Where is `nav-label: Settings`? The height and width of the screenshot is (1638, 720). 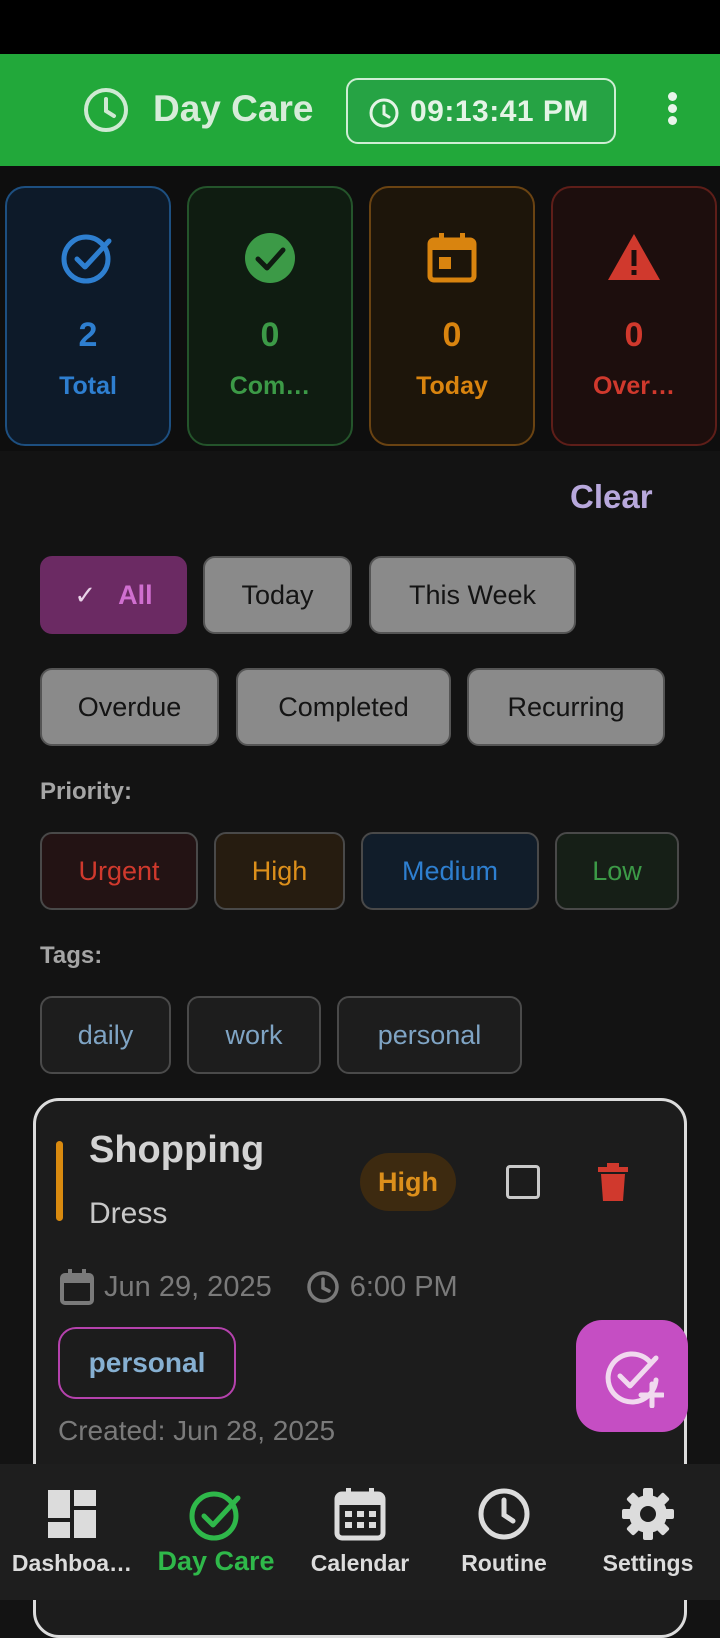 nav-label: Settings is located at coordinates (648, 1563).